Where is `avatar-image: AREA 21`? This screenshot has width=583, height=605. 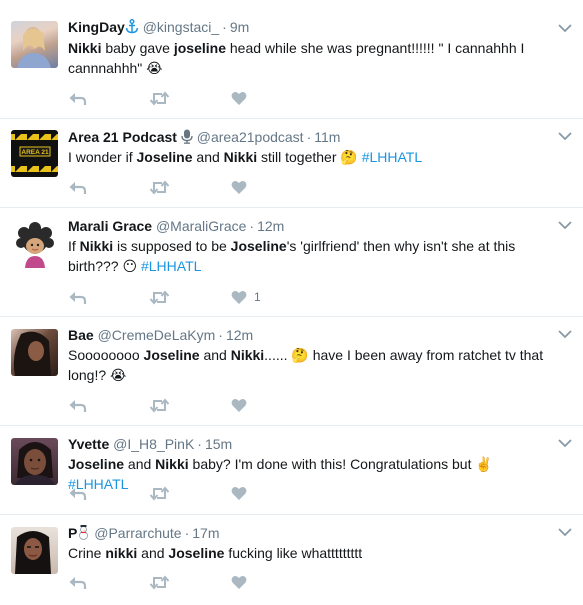
avatar-image: AREA 21 is located at coordinates (34, 153).